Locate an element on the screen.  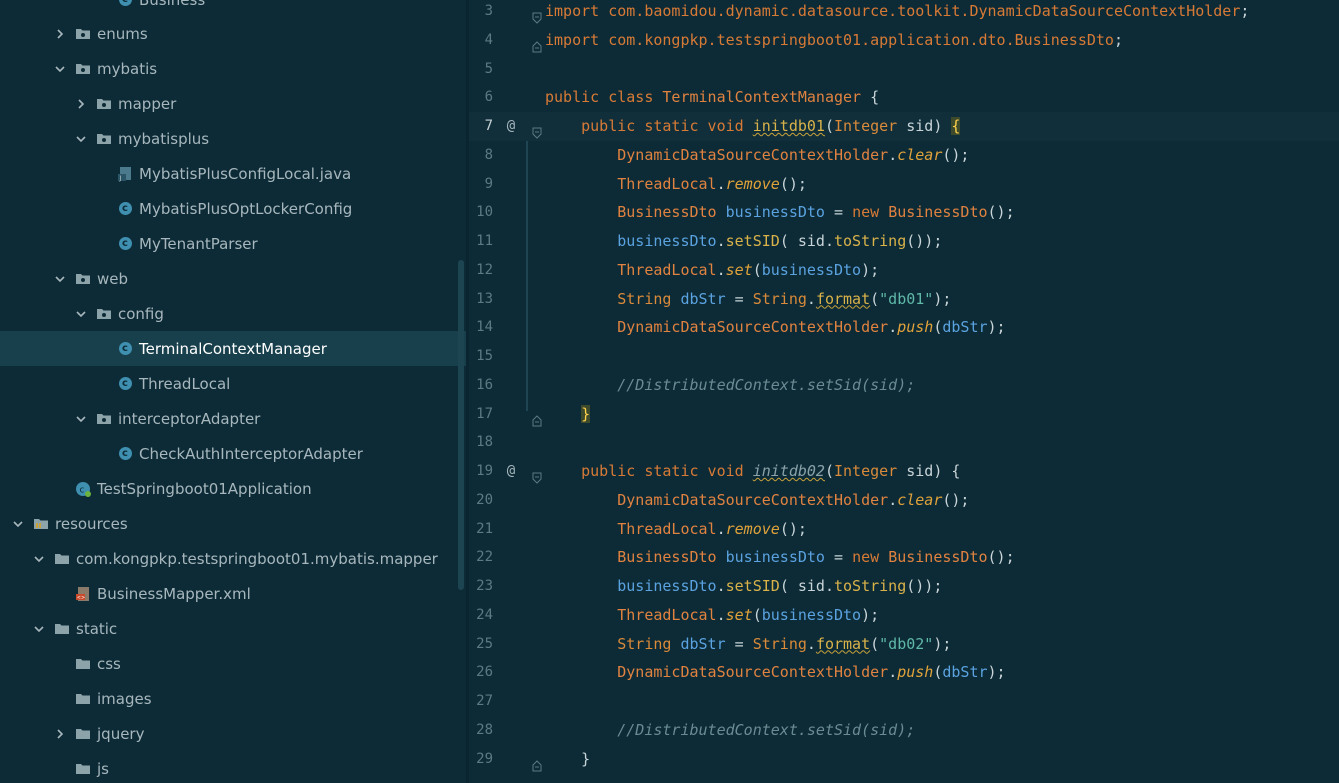
line-number: 17 is located at coordinates (481, 414).